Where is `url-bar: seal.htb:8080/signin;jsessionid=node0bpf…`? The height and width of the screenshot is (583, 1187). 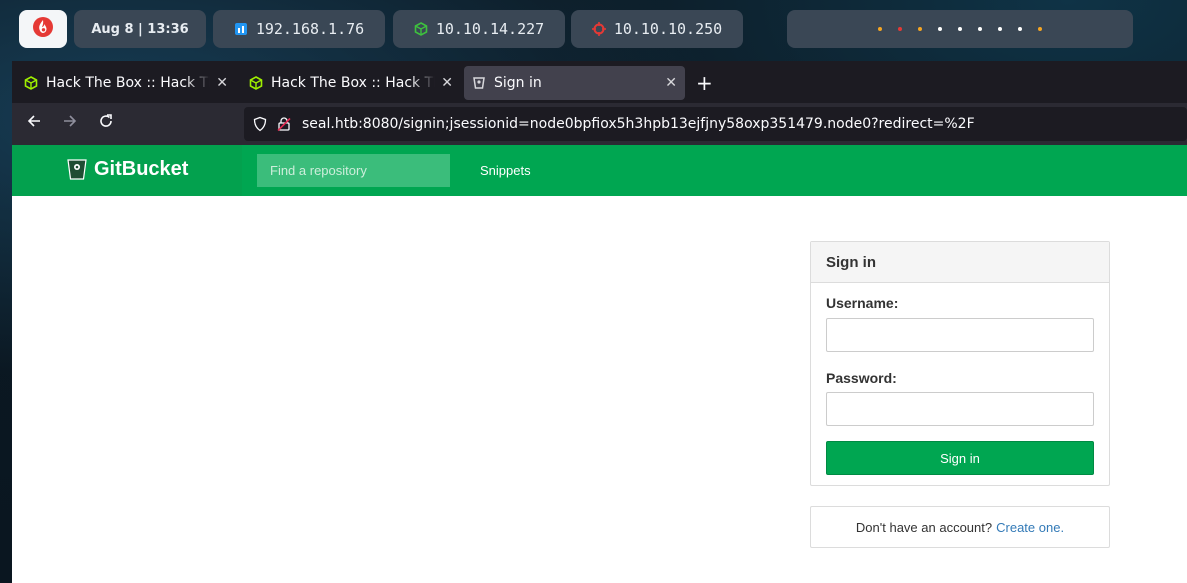 url-bar: seal.htb:8080/signin;jsessionid=node0bpf… is located at coordinates (715, 124).